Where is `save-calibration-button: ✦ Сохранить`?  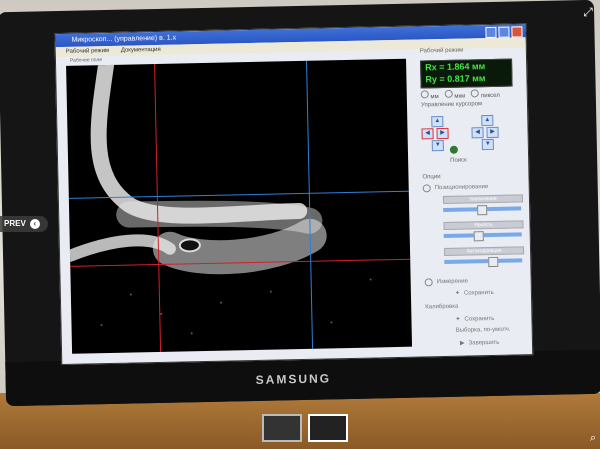
save-calibration-button: ✦ Сохранить is located at coordinates (474, 319).